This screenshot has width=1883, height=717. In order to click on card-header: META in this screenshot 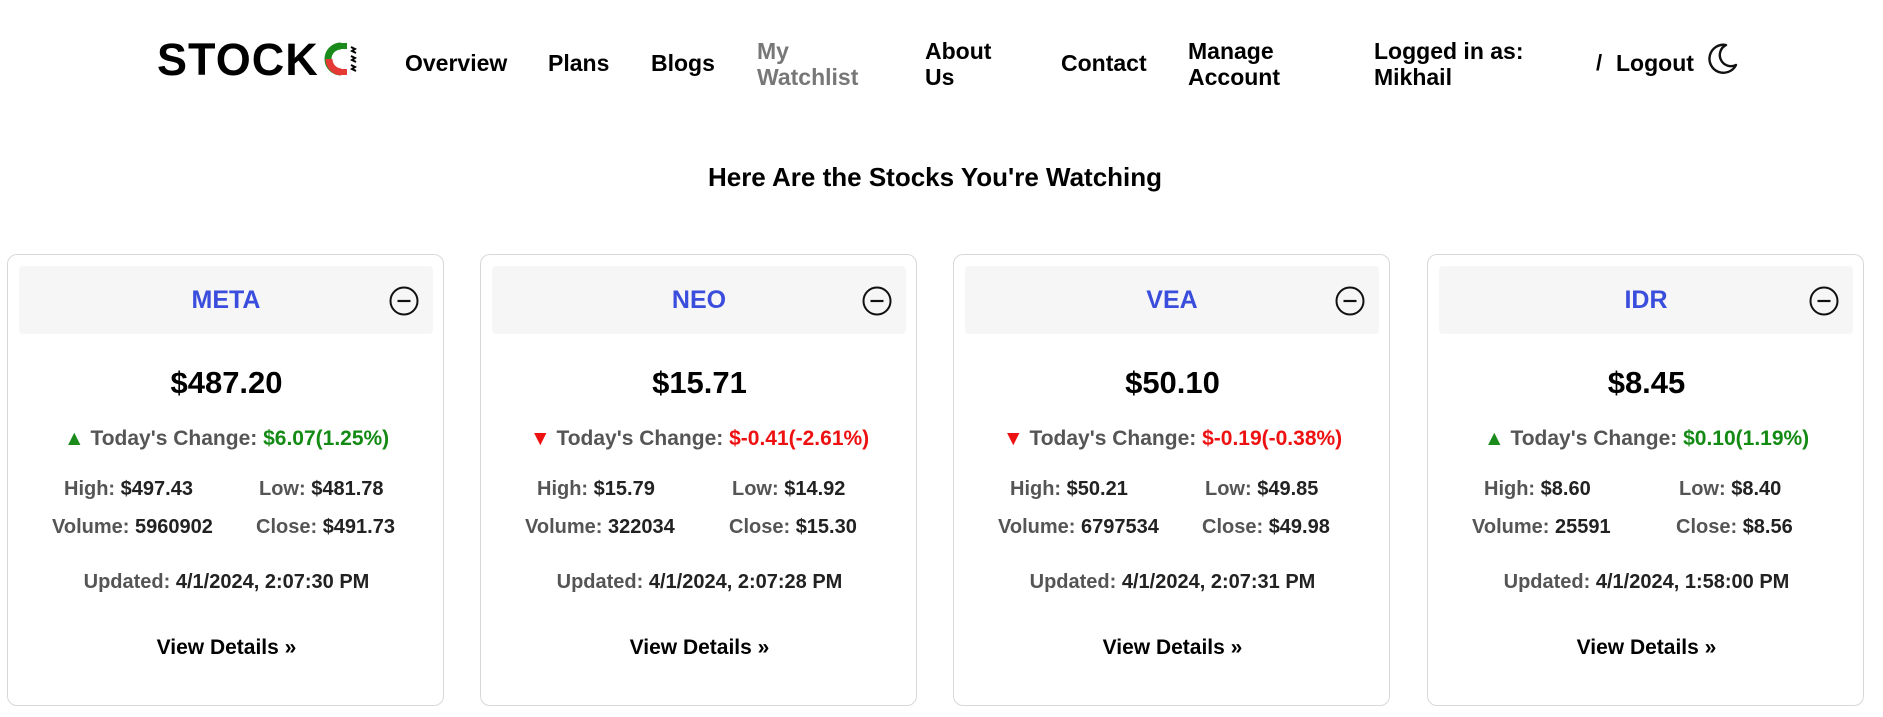, I will do `click(226, 300)`.